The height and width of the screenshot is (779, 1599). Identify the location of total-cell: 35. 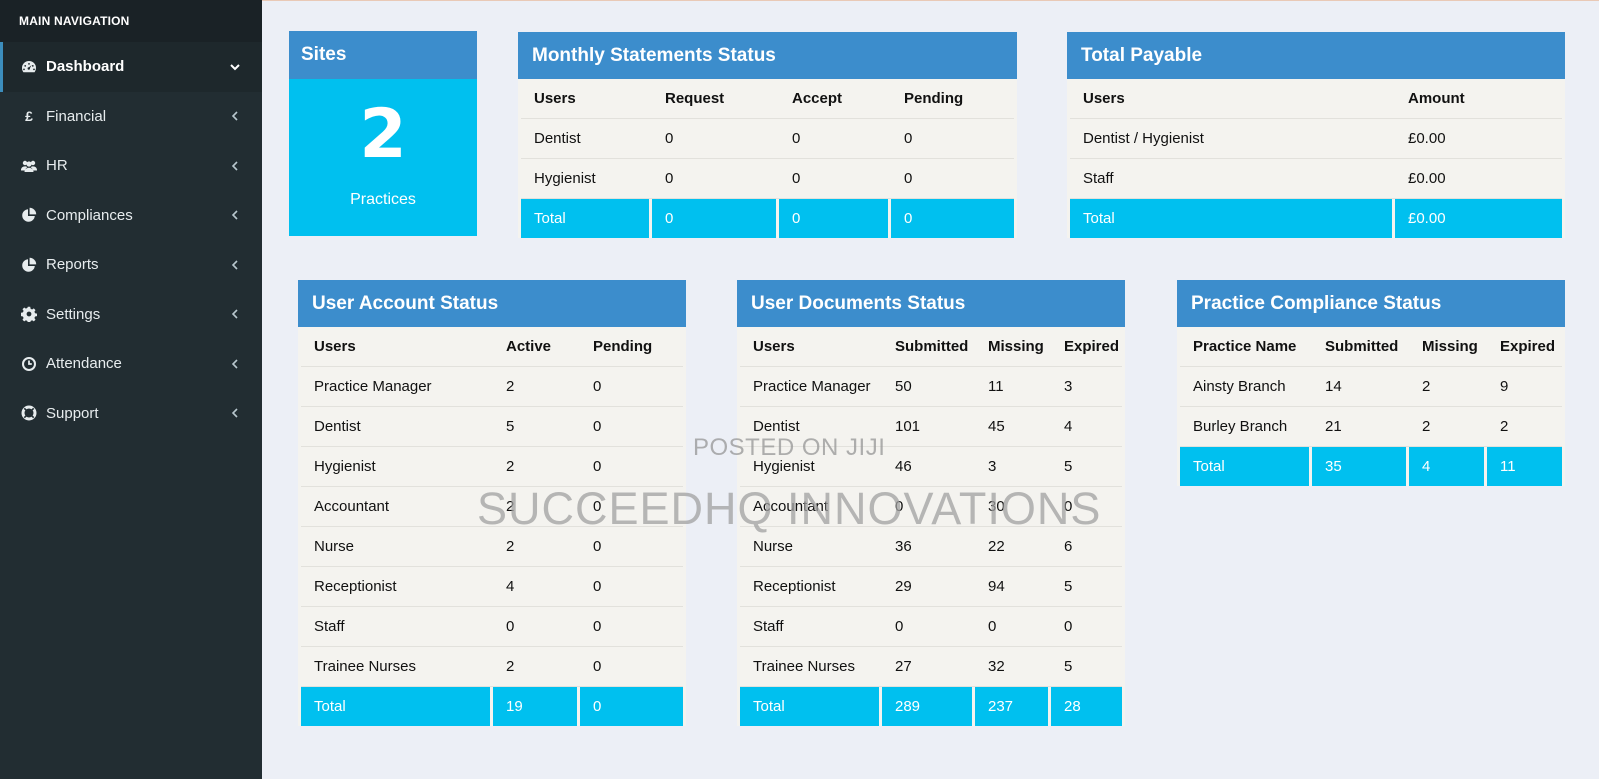
(1360, 466).